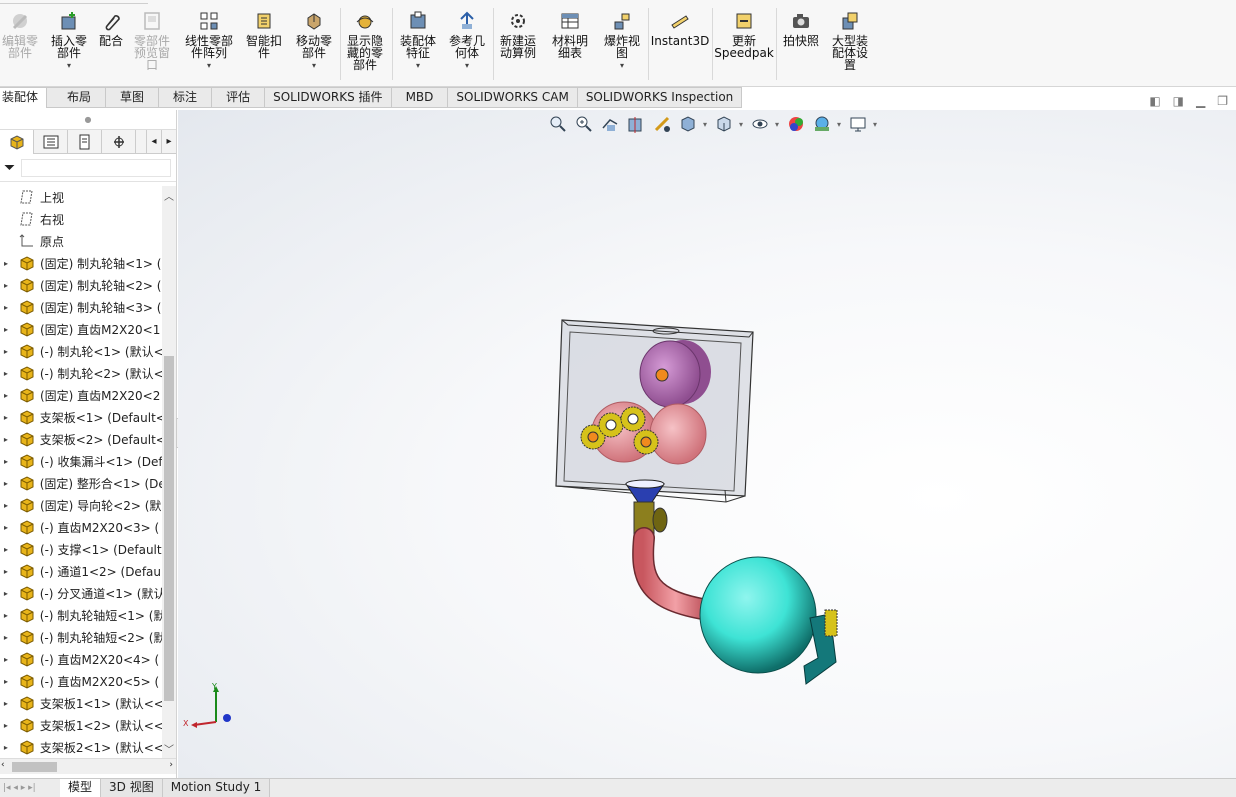 The height and width of the screenshot is (797, 1236). Describe the element at coordinates (171, 765) in the screenshot. I see `scroll-right-icon: ›` at that location.